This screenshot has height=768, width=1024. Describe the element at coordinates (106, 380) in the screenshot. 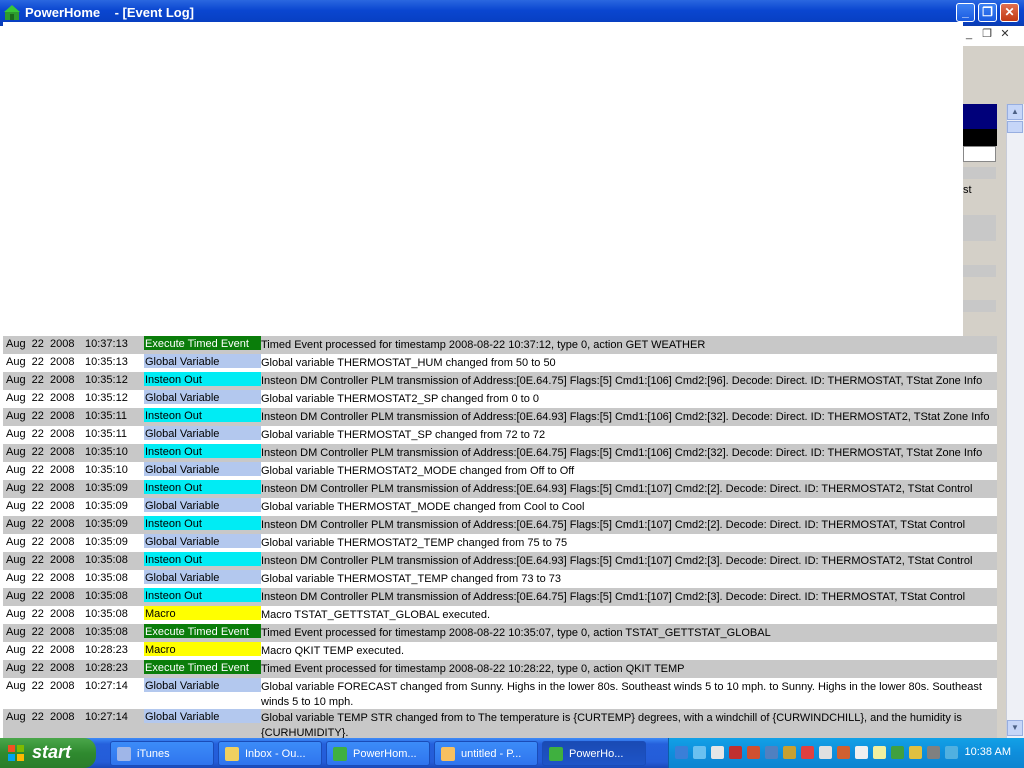

I see `log-time: 10:35:12` at that location.